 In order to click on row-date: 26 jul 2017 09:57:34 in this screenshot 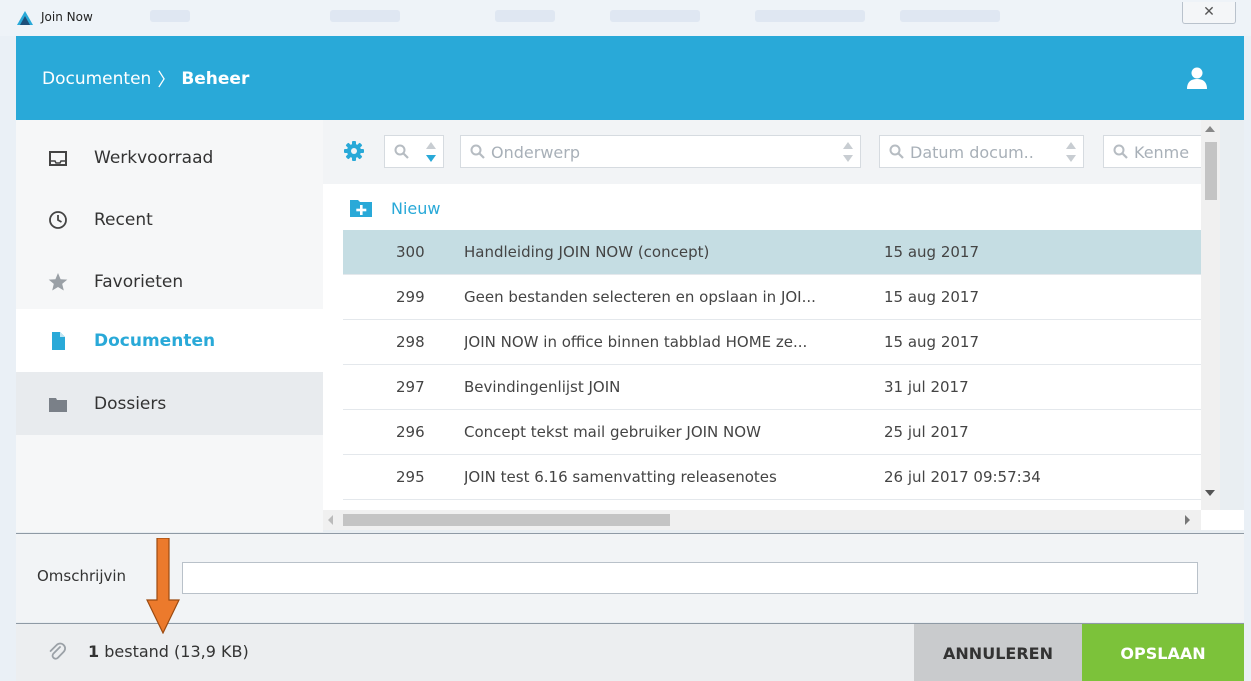, I will do `click(962, 477)`.